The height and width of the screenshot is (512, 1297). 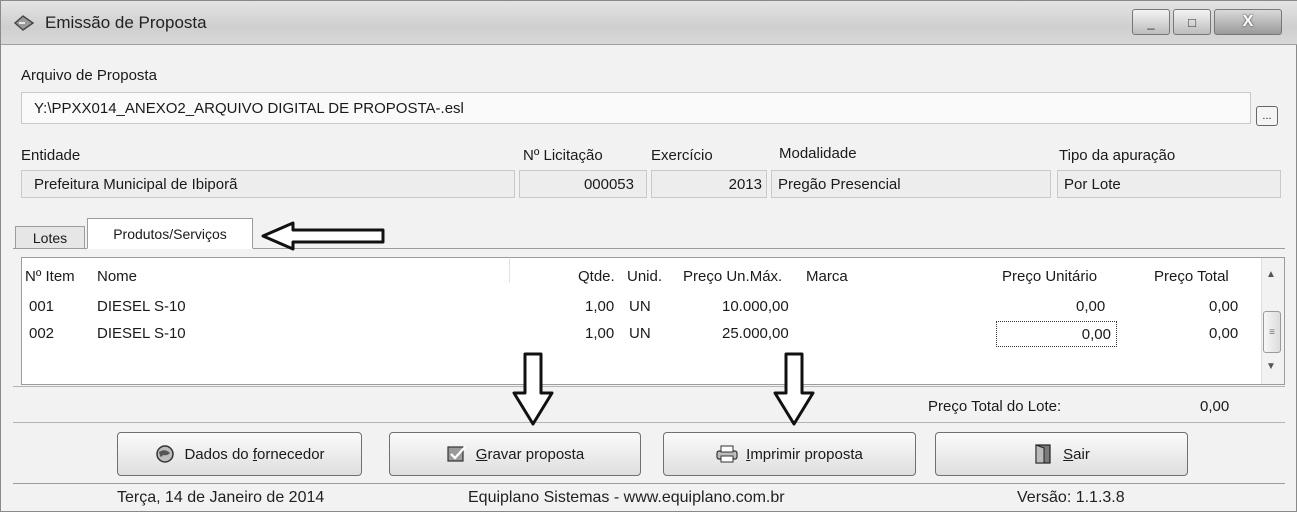 I want to click on imprimir-proposta-label: Imprimir proposta, so click(x=804, y=454).